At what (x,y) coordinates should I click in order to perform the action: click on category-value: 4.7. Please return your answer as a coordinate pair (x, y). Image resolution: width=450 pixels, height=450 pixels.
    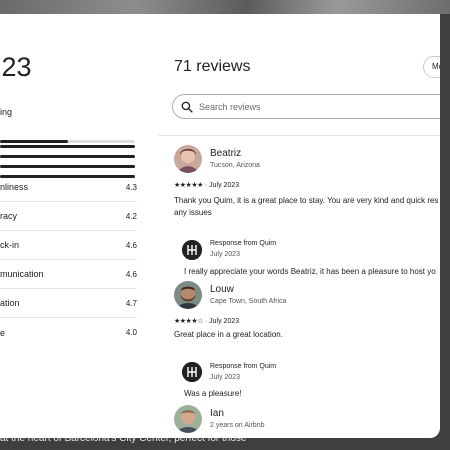
    Looking at the image, I should click on (131, 303).